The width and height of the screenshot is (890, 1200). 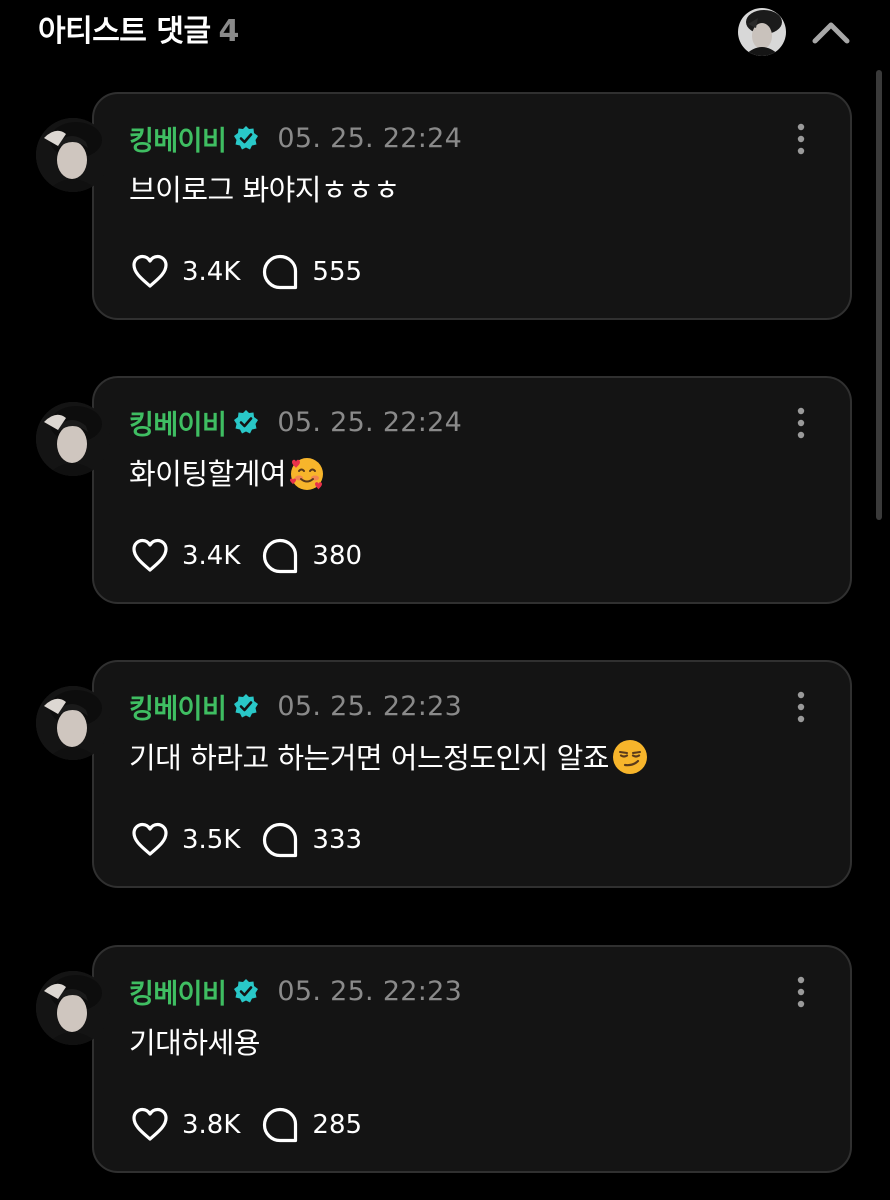 I want to click on like-count: 3.5K, so click(x=211, y=840).